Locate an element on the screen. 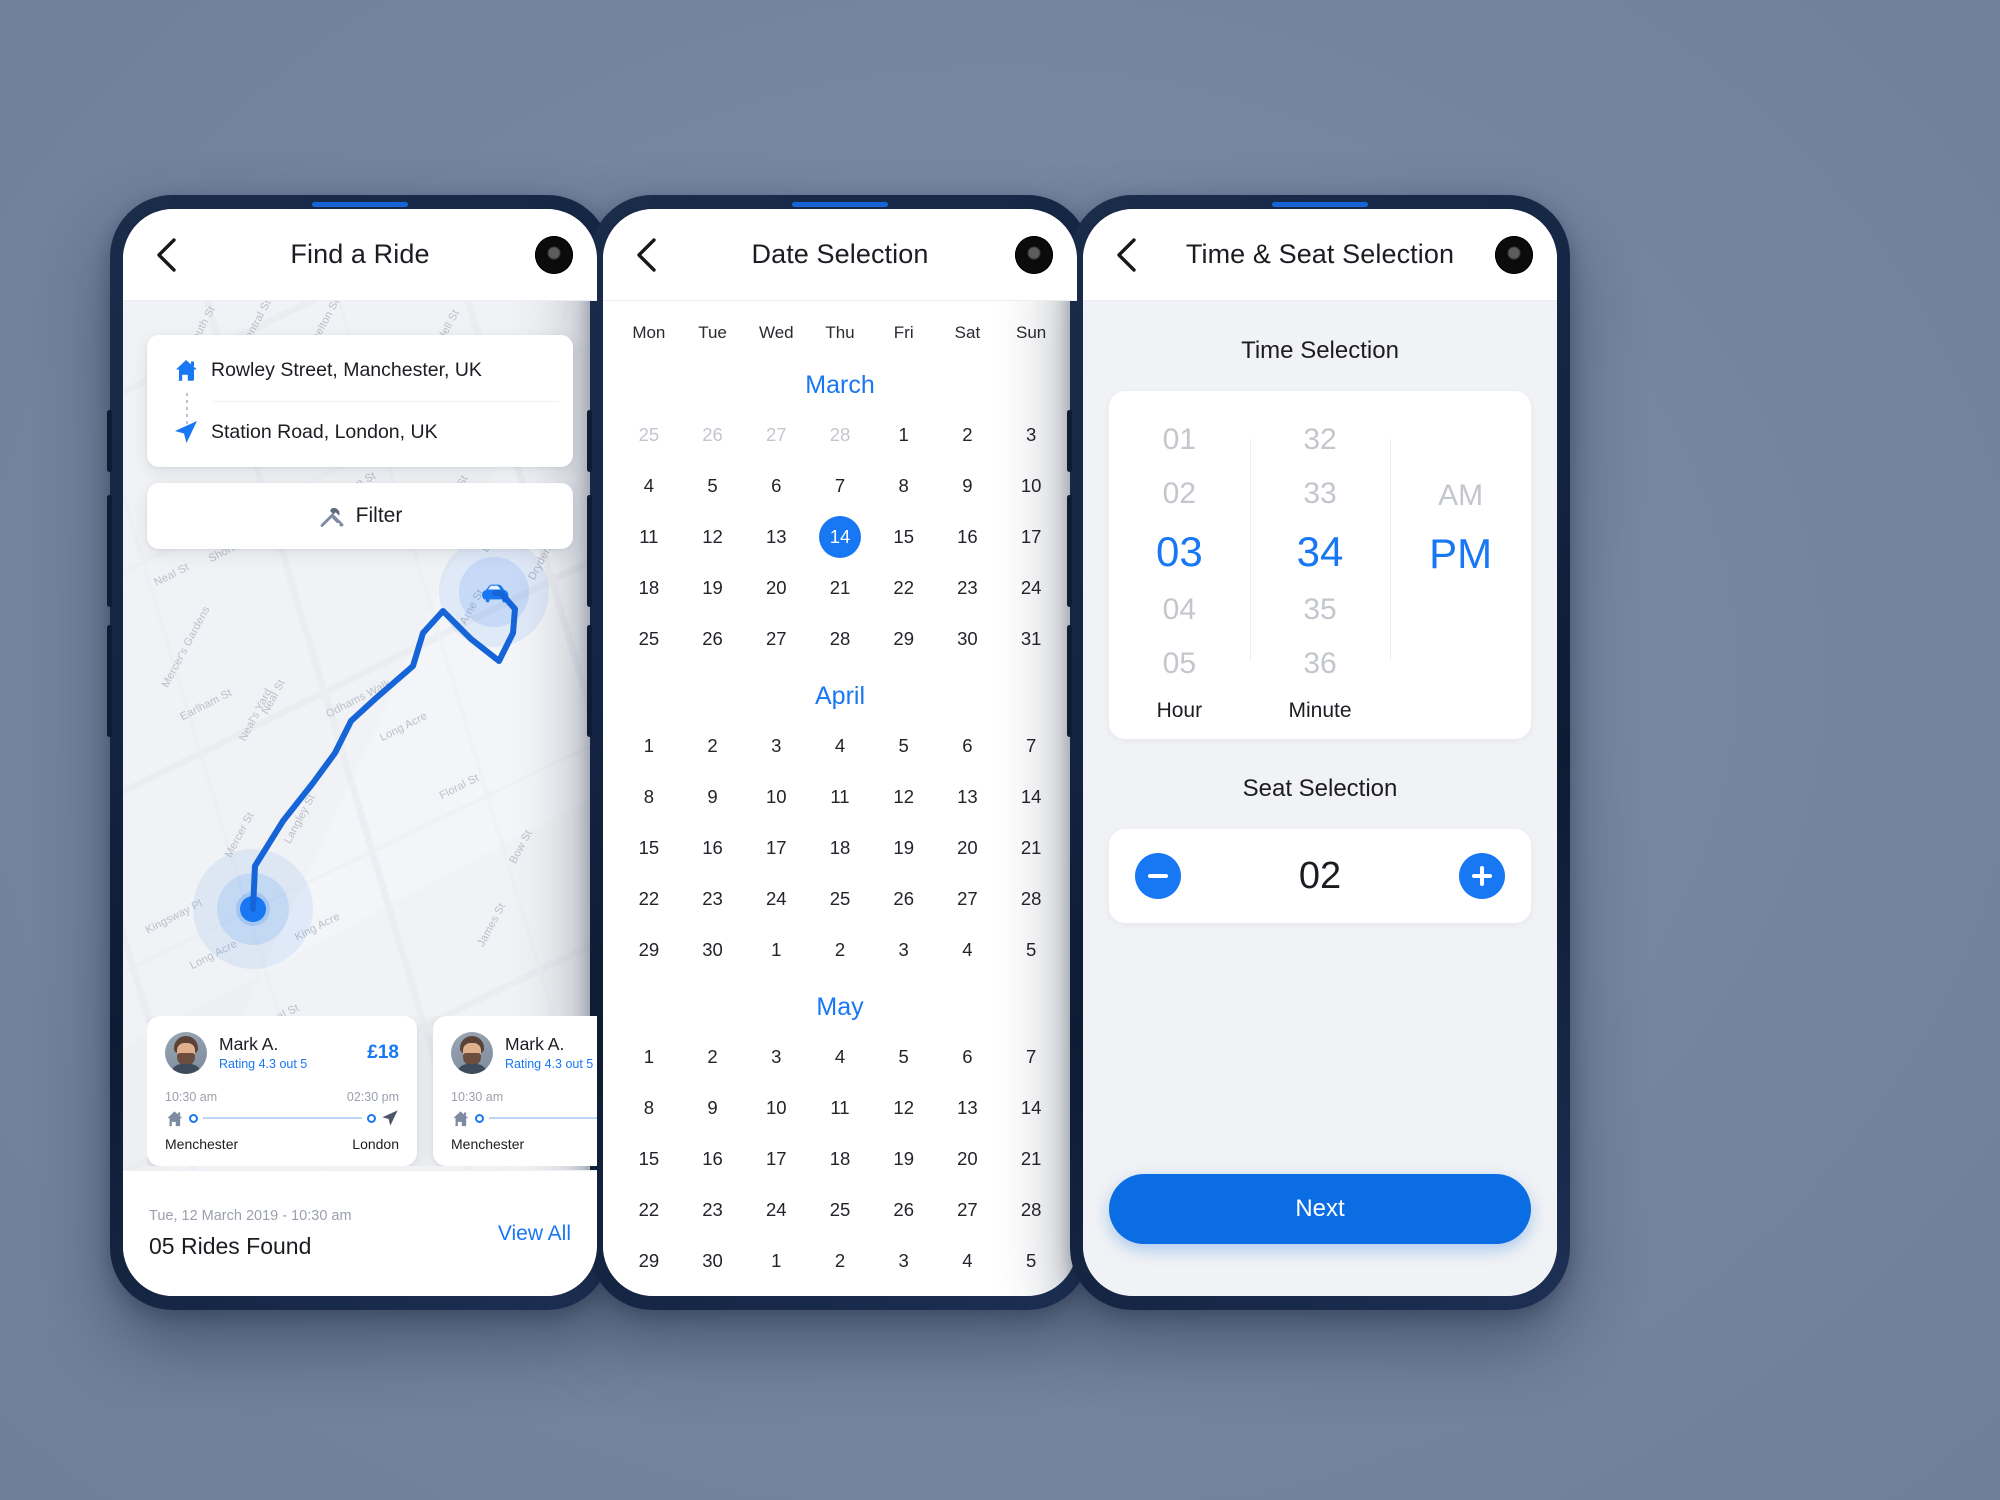 This screenshot has width=2000, height=1500. hour-option: 04 is located at coordinates (1179, 610).